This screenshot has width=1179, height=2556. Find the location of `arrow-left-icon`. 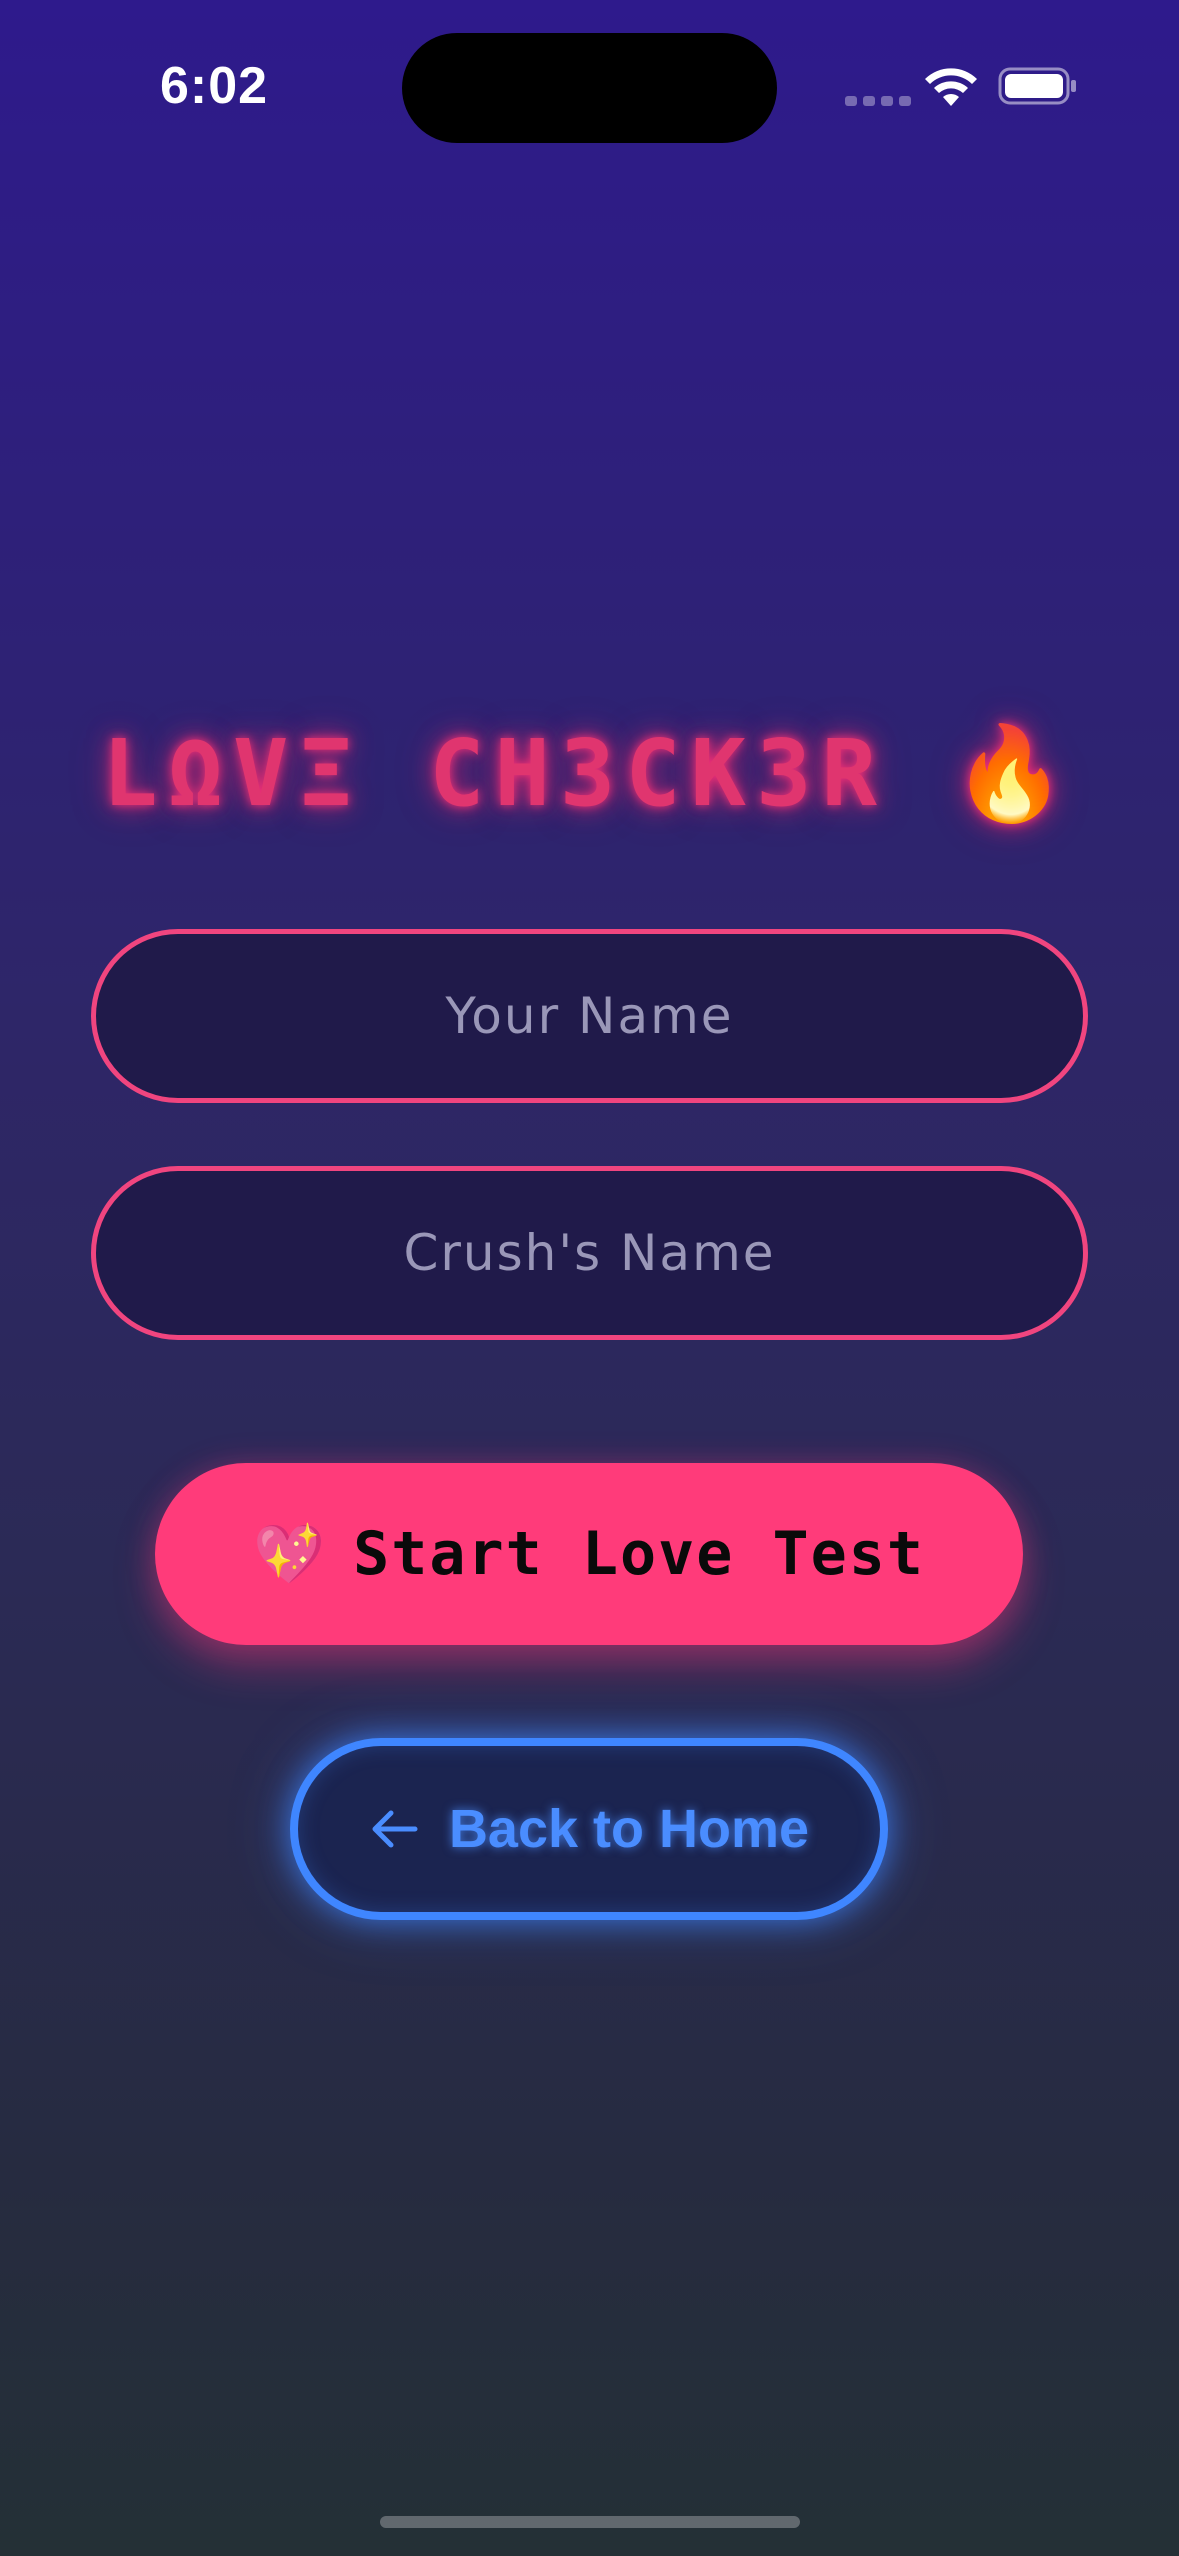

arrow-left-icon is located at coordinates (395, 1829).